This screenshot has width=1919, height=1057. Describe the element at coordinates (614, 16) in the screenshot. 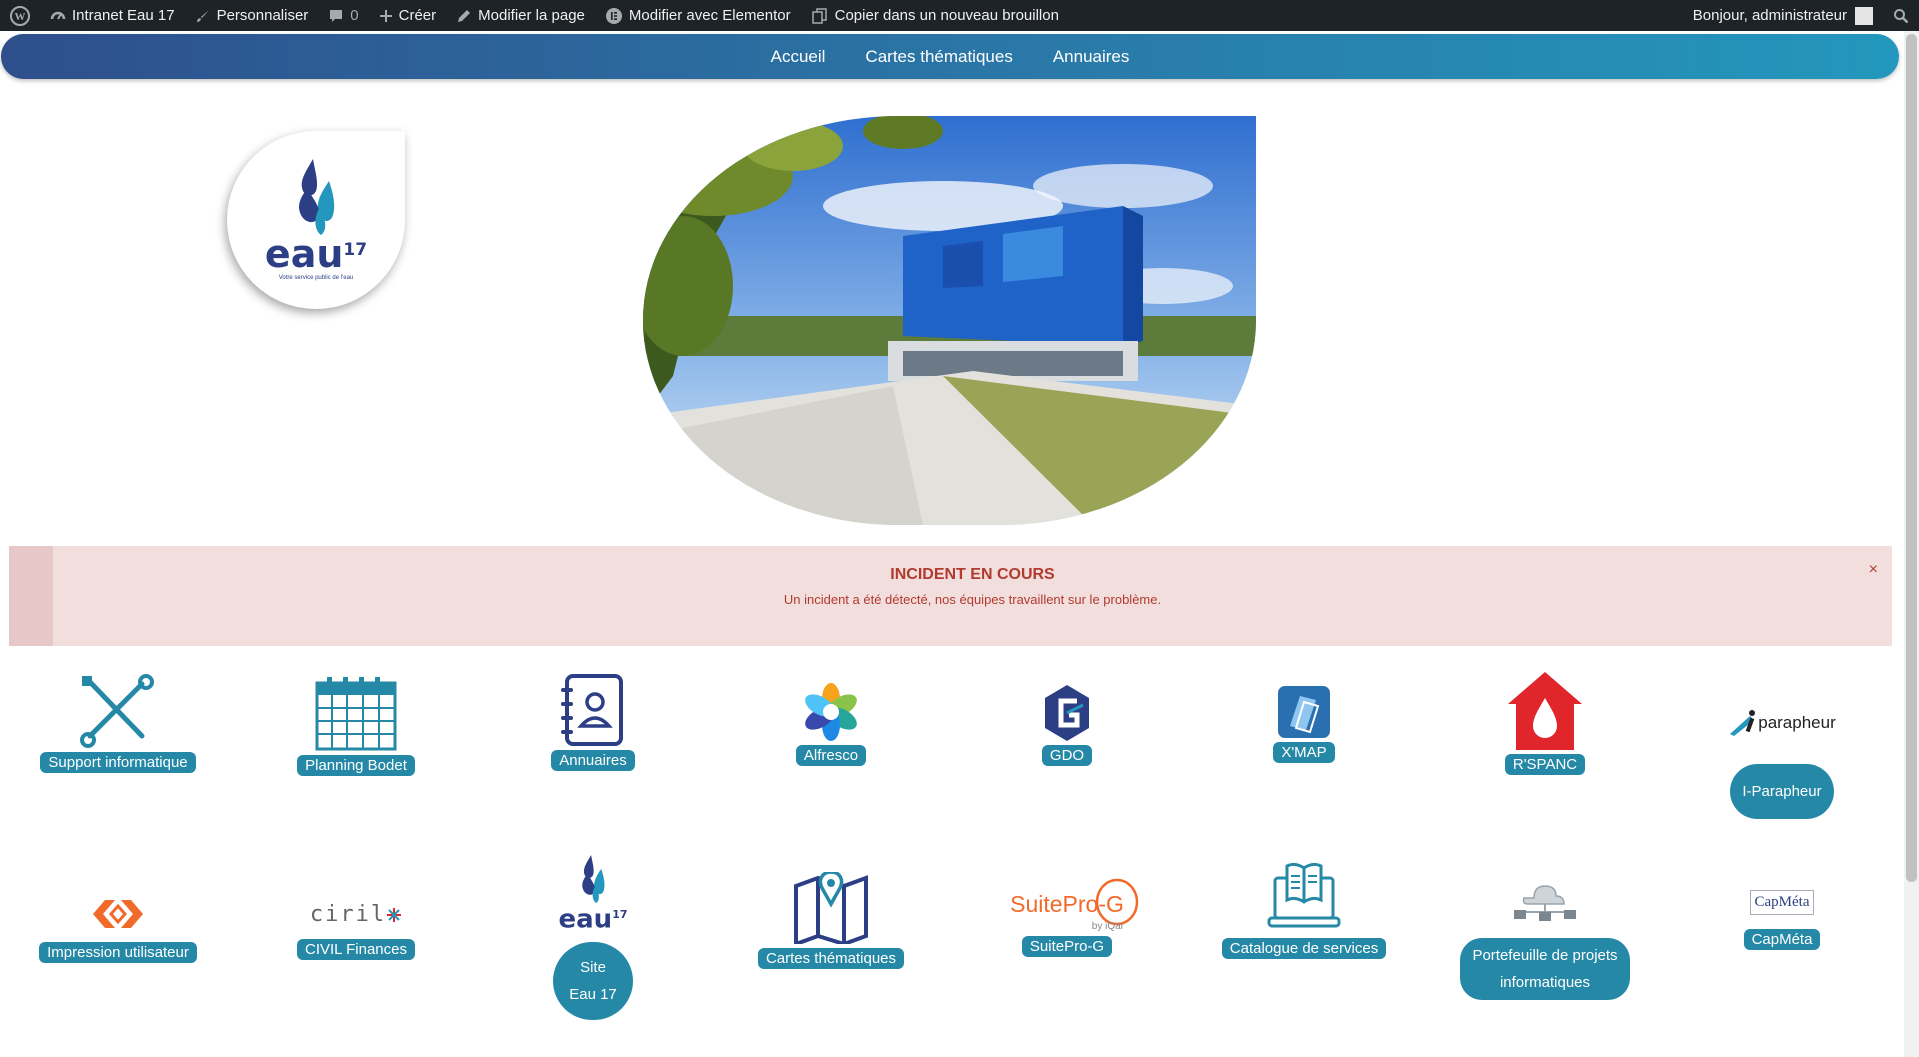

I see `elementor-icon` at that location.